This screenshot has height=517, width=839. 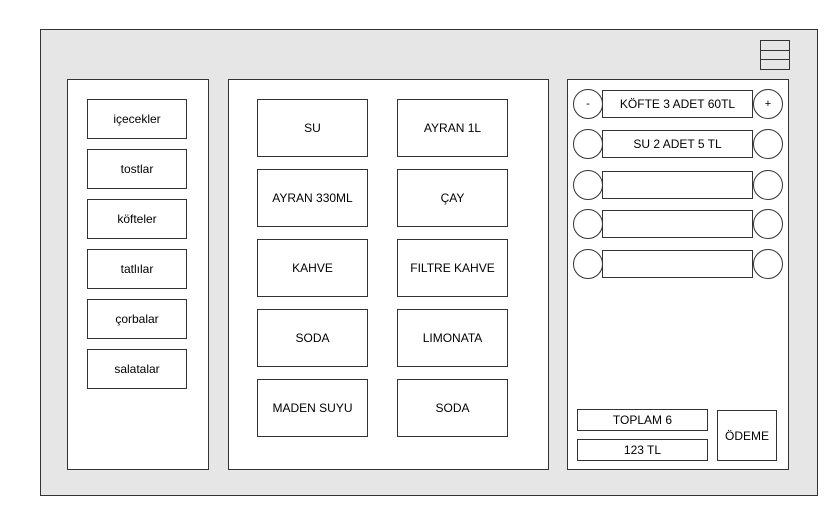 What do you see at coordinates (137, 119) in the screenshot?
I see `category-button-icecekler: içecekler` at bounding box center [137, 119].